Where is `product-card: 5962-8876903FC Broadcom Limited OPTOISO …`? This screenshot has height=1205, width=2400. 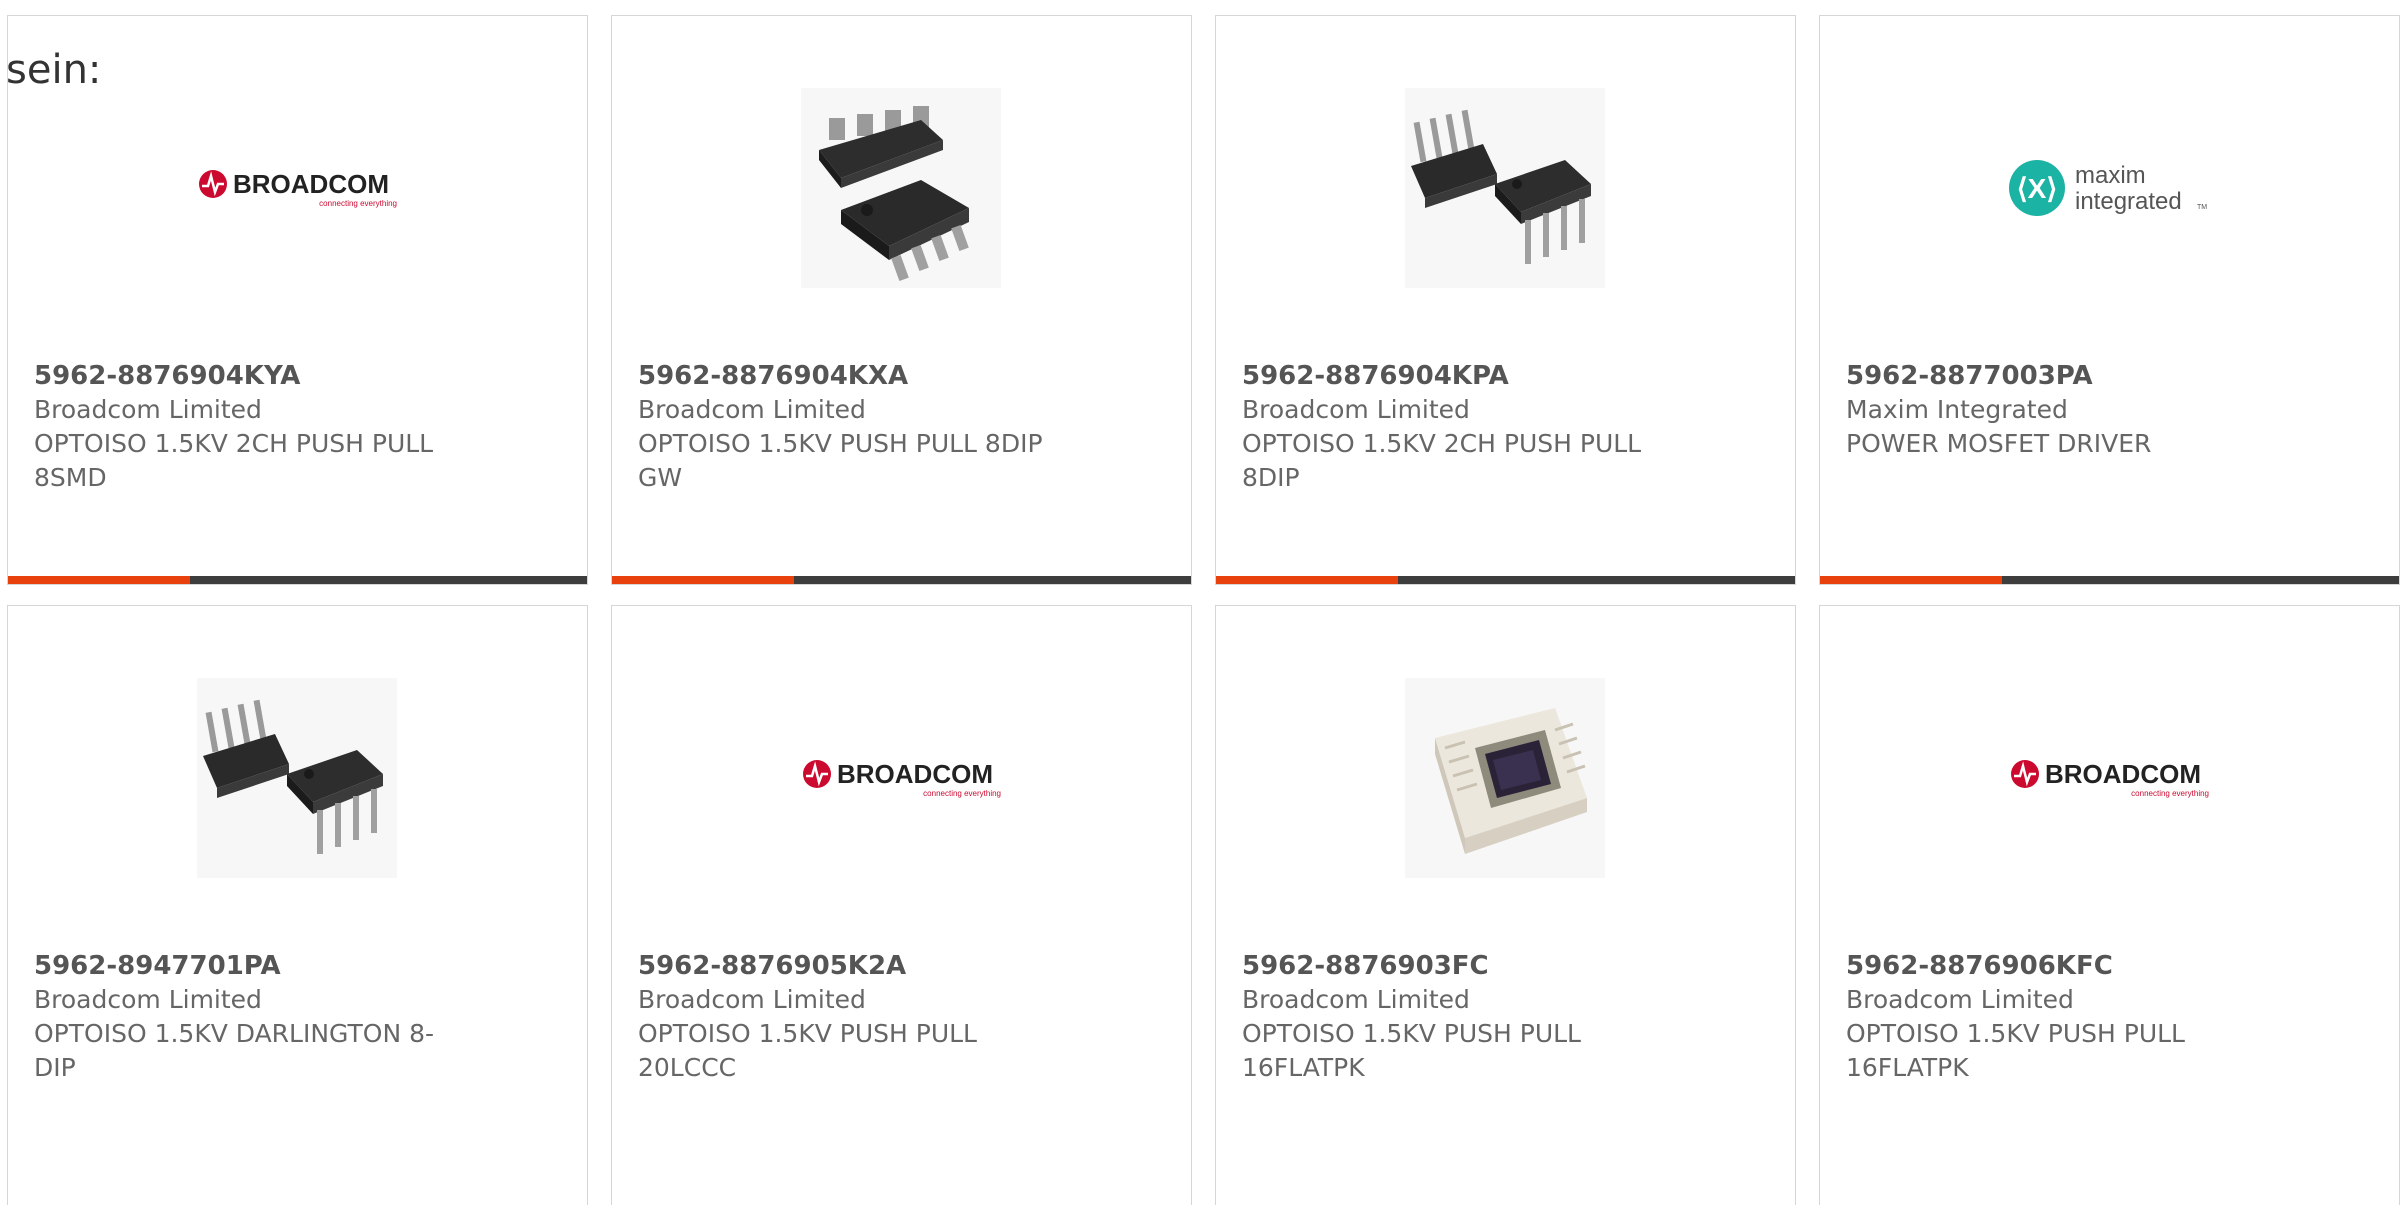
product-card: 5962-8876903FC Broadcom Limited OPTOISO … is located at coordinates (1505, 905).